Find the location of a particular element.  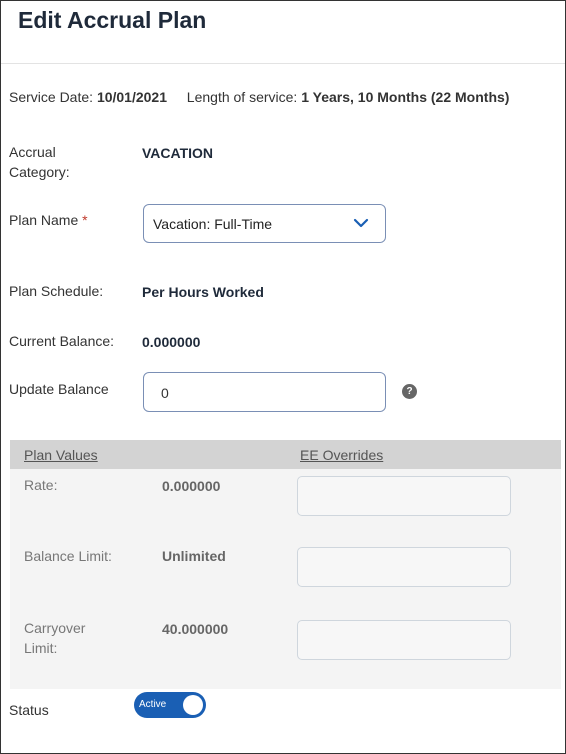

balance-limit-override-input is located at coordinates (404, 567).